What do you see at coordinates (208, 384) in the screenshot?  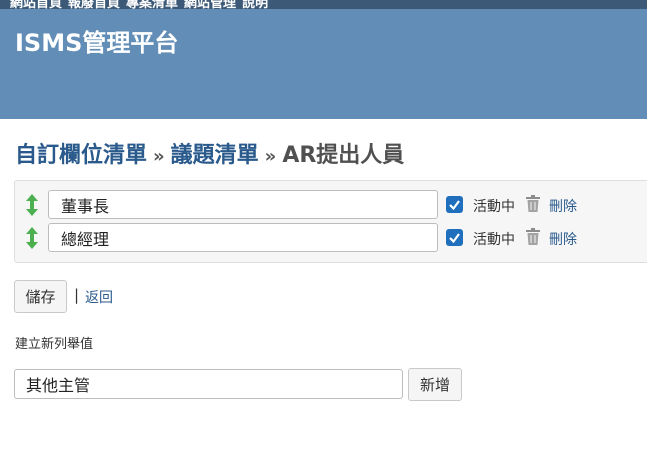 I see `new-value-input` at bounding box center [208, 384].